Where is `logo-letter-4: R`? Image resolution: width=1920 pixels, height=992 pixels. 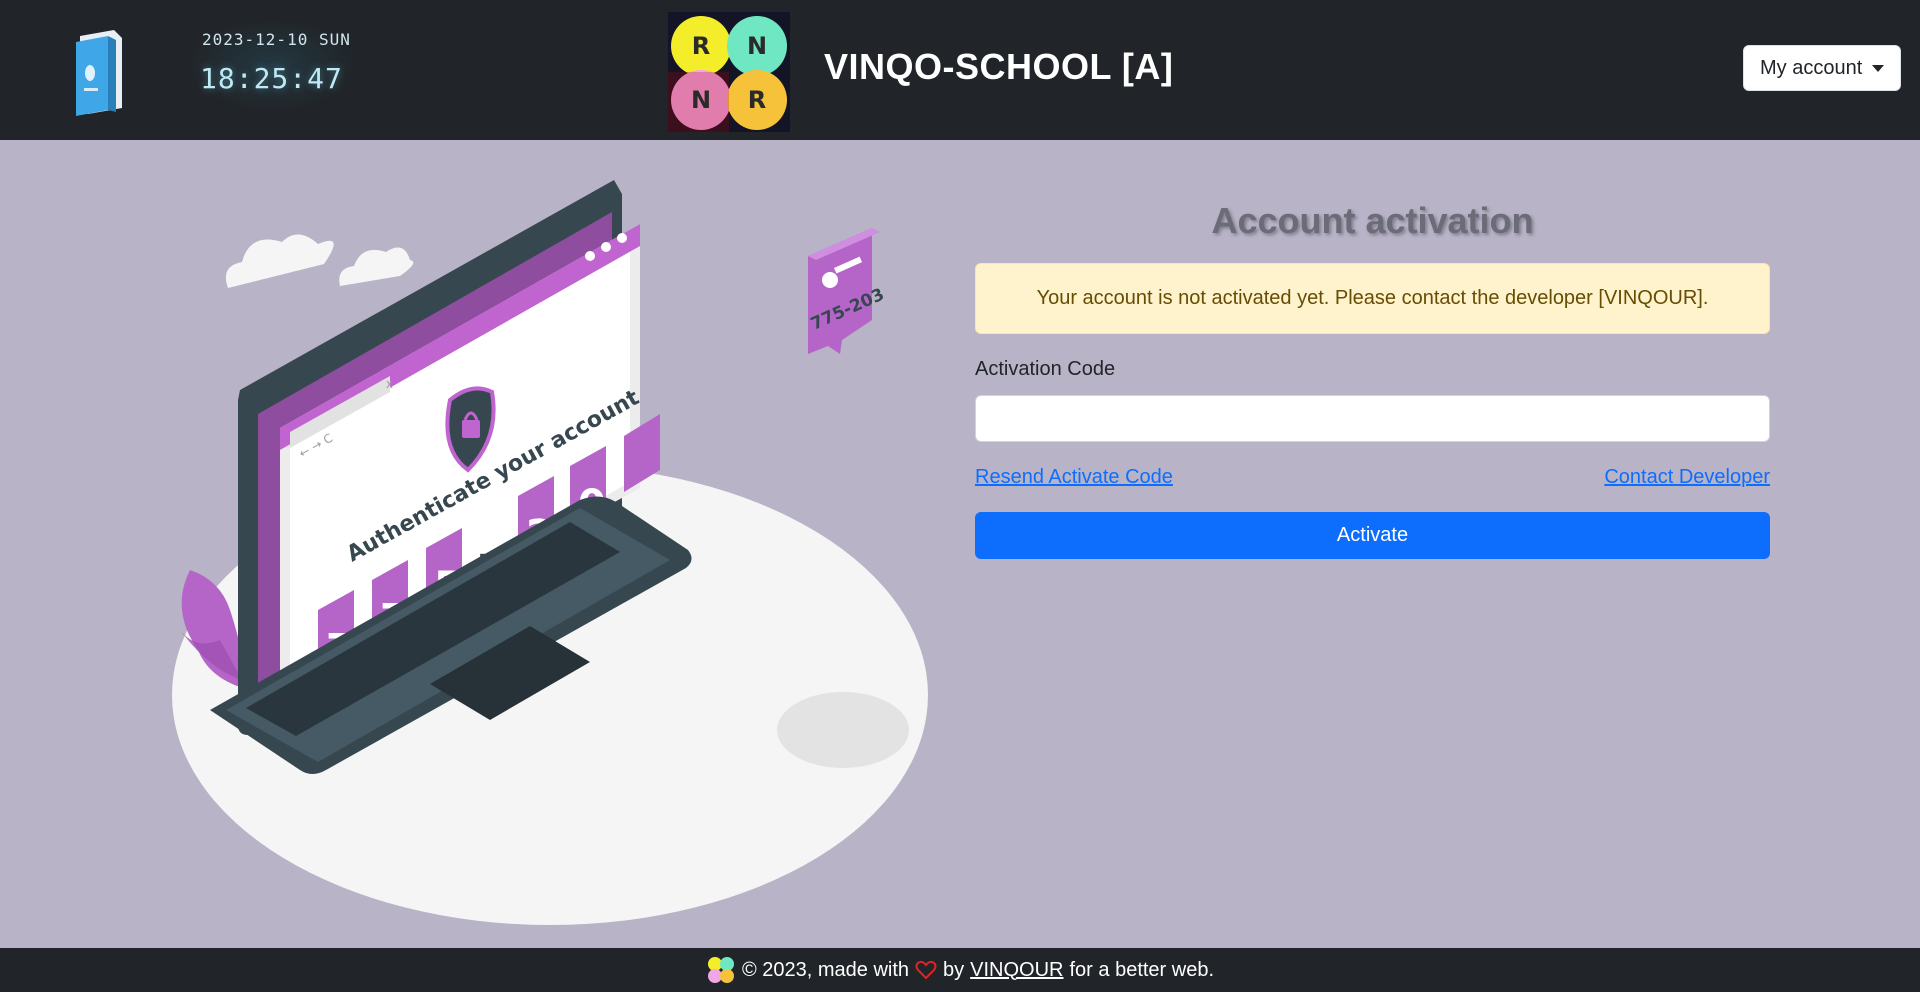
logo-letter-4: R is located at coordinates (757, 100).